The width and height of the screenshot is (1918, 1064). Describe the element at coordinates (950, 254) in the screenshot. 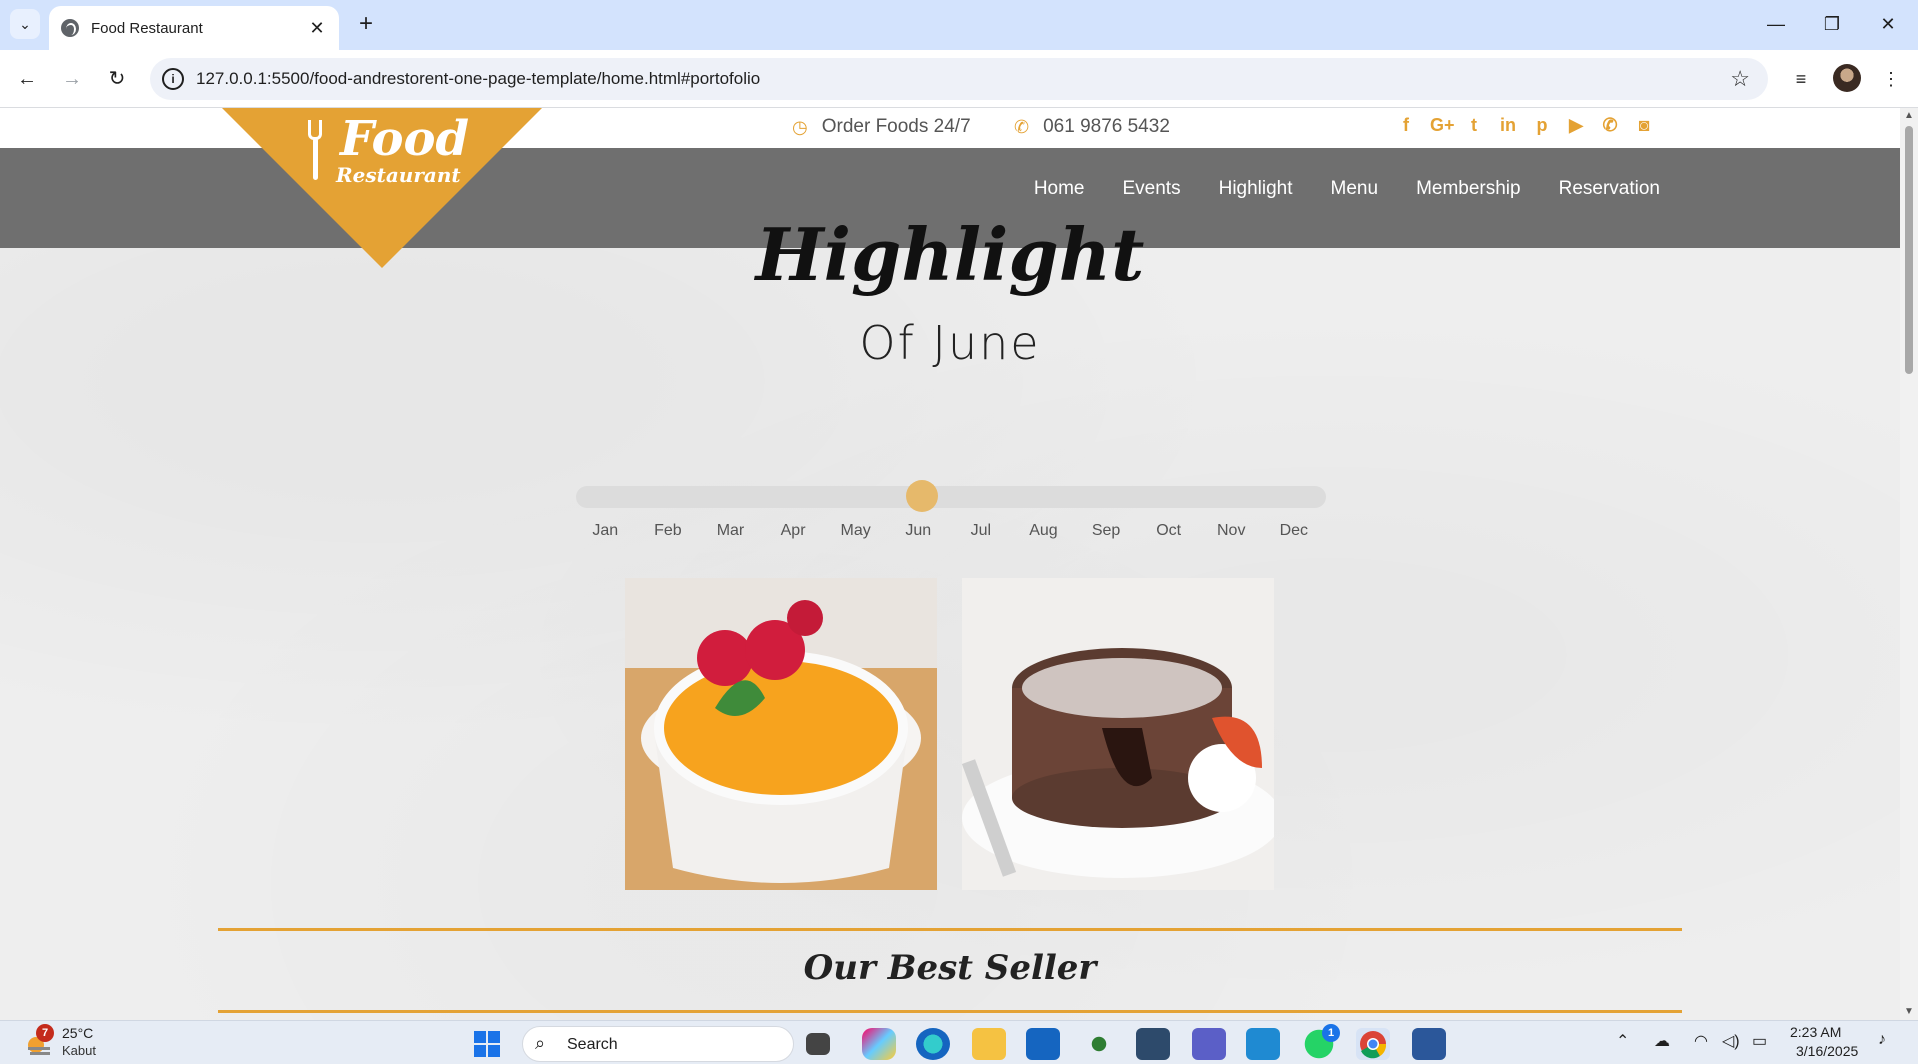

I see `section-title: Highlight` at that location.